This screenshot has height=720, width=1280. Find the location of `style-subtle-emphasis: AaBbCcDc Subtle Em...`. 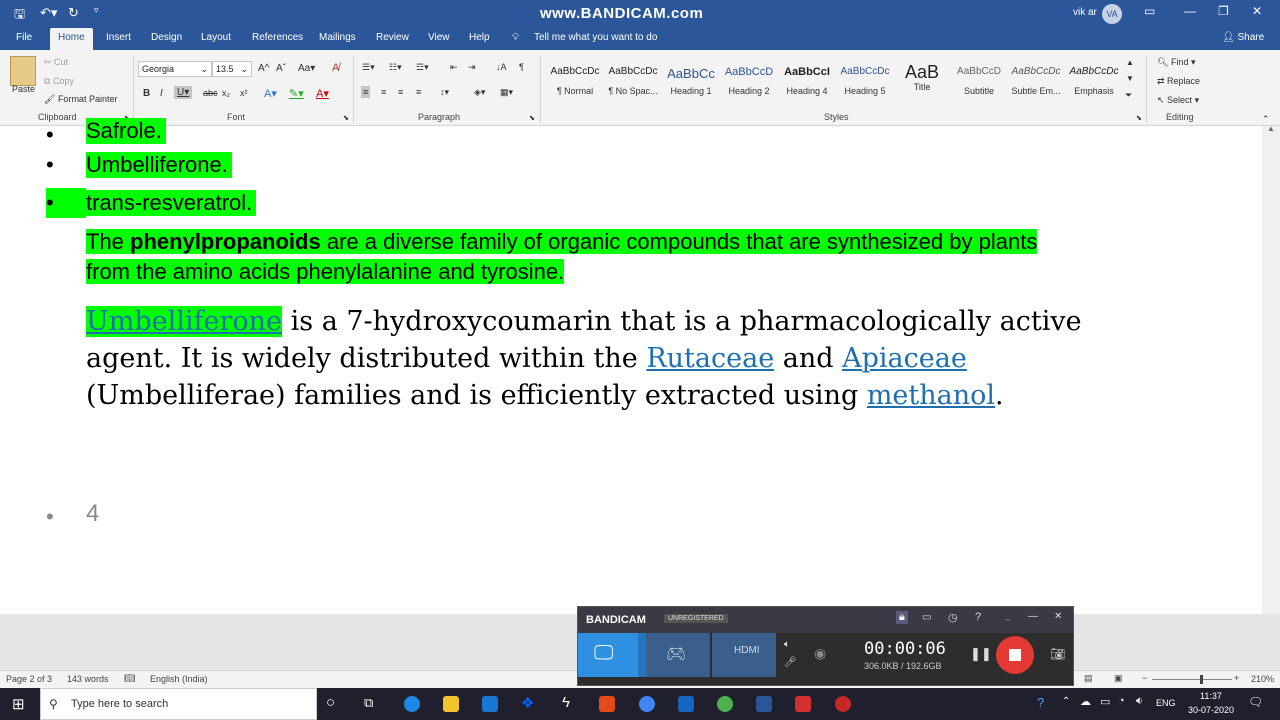

style-subtle-emphasis: AaBbCcDc Subtle Em... is located at coordinates (1036, 81).